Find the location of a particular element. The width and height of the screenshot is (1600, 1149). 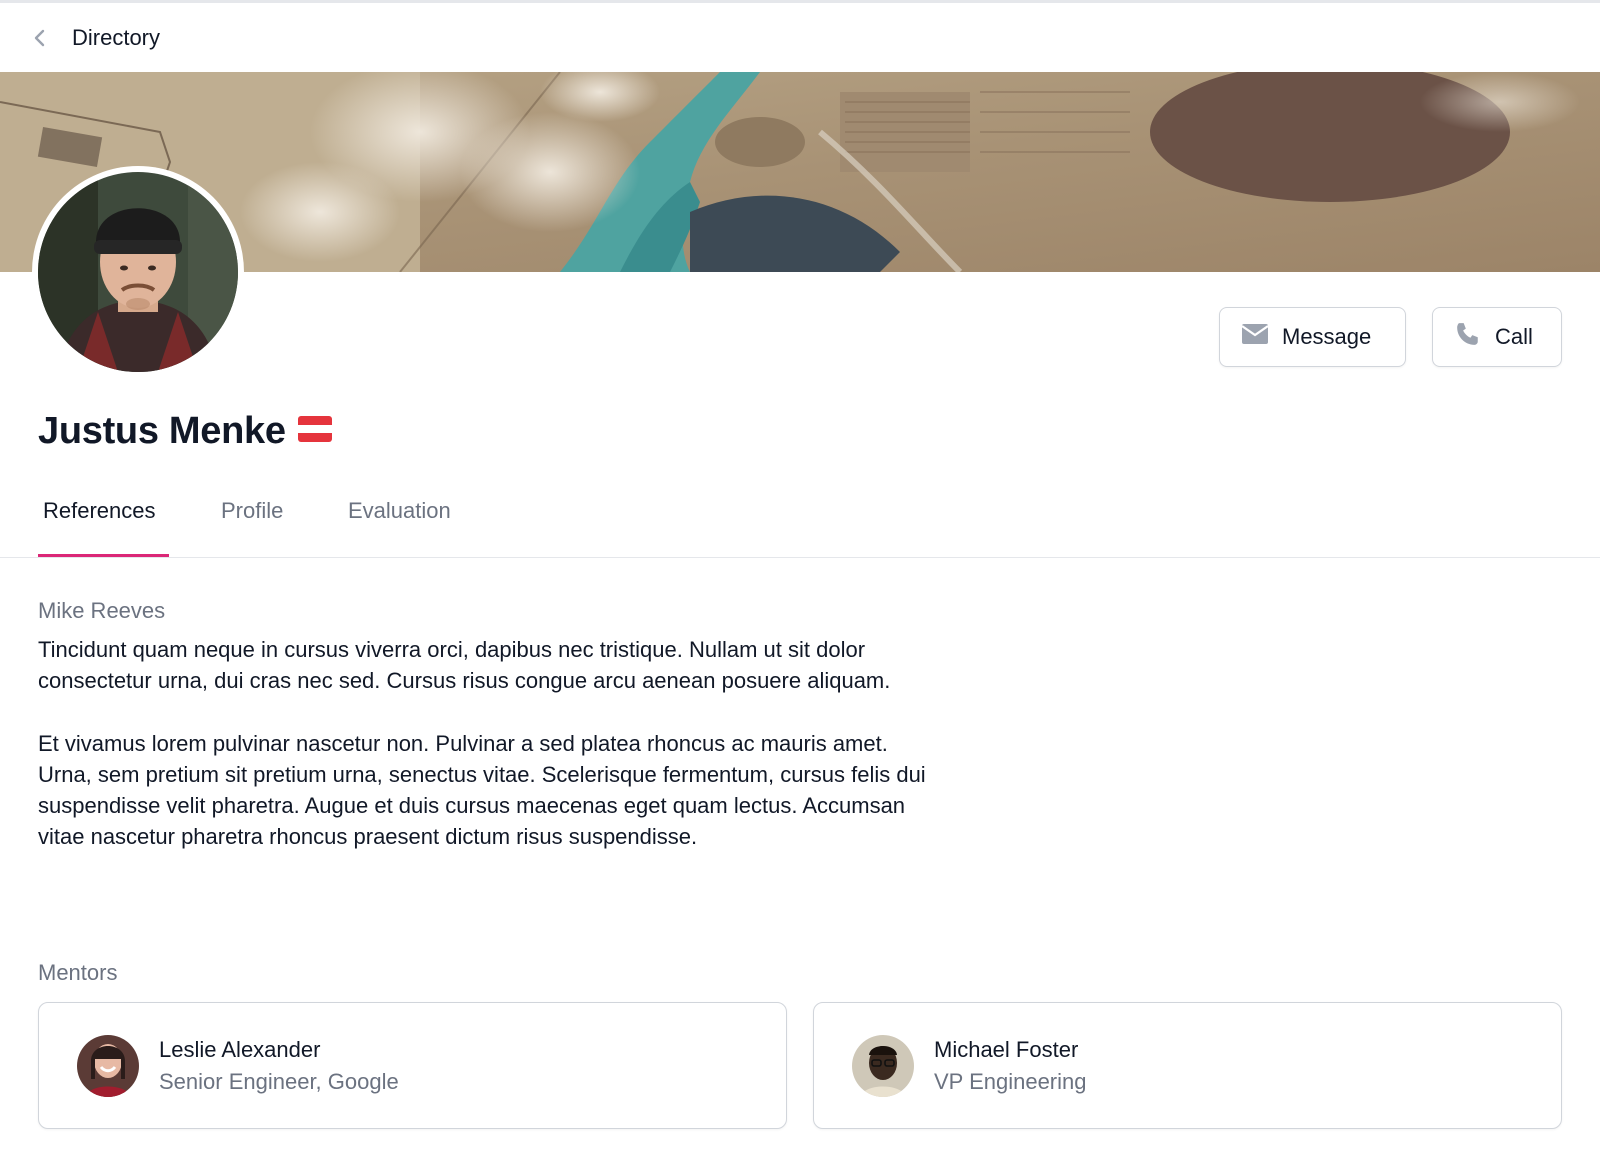

mentor-role: Senior Engineer, Google is located at coordinates (279, 1081).